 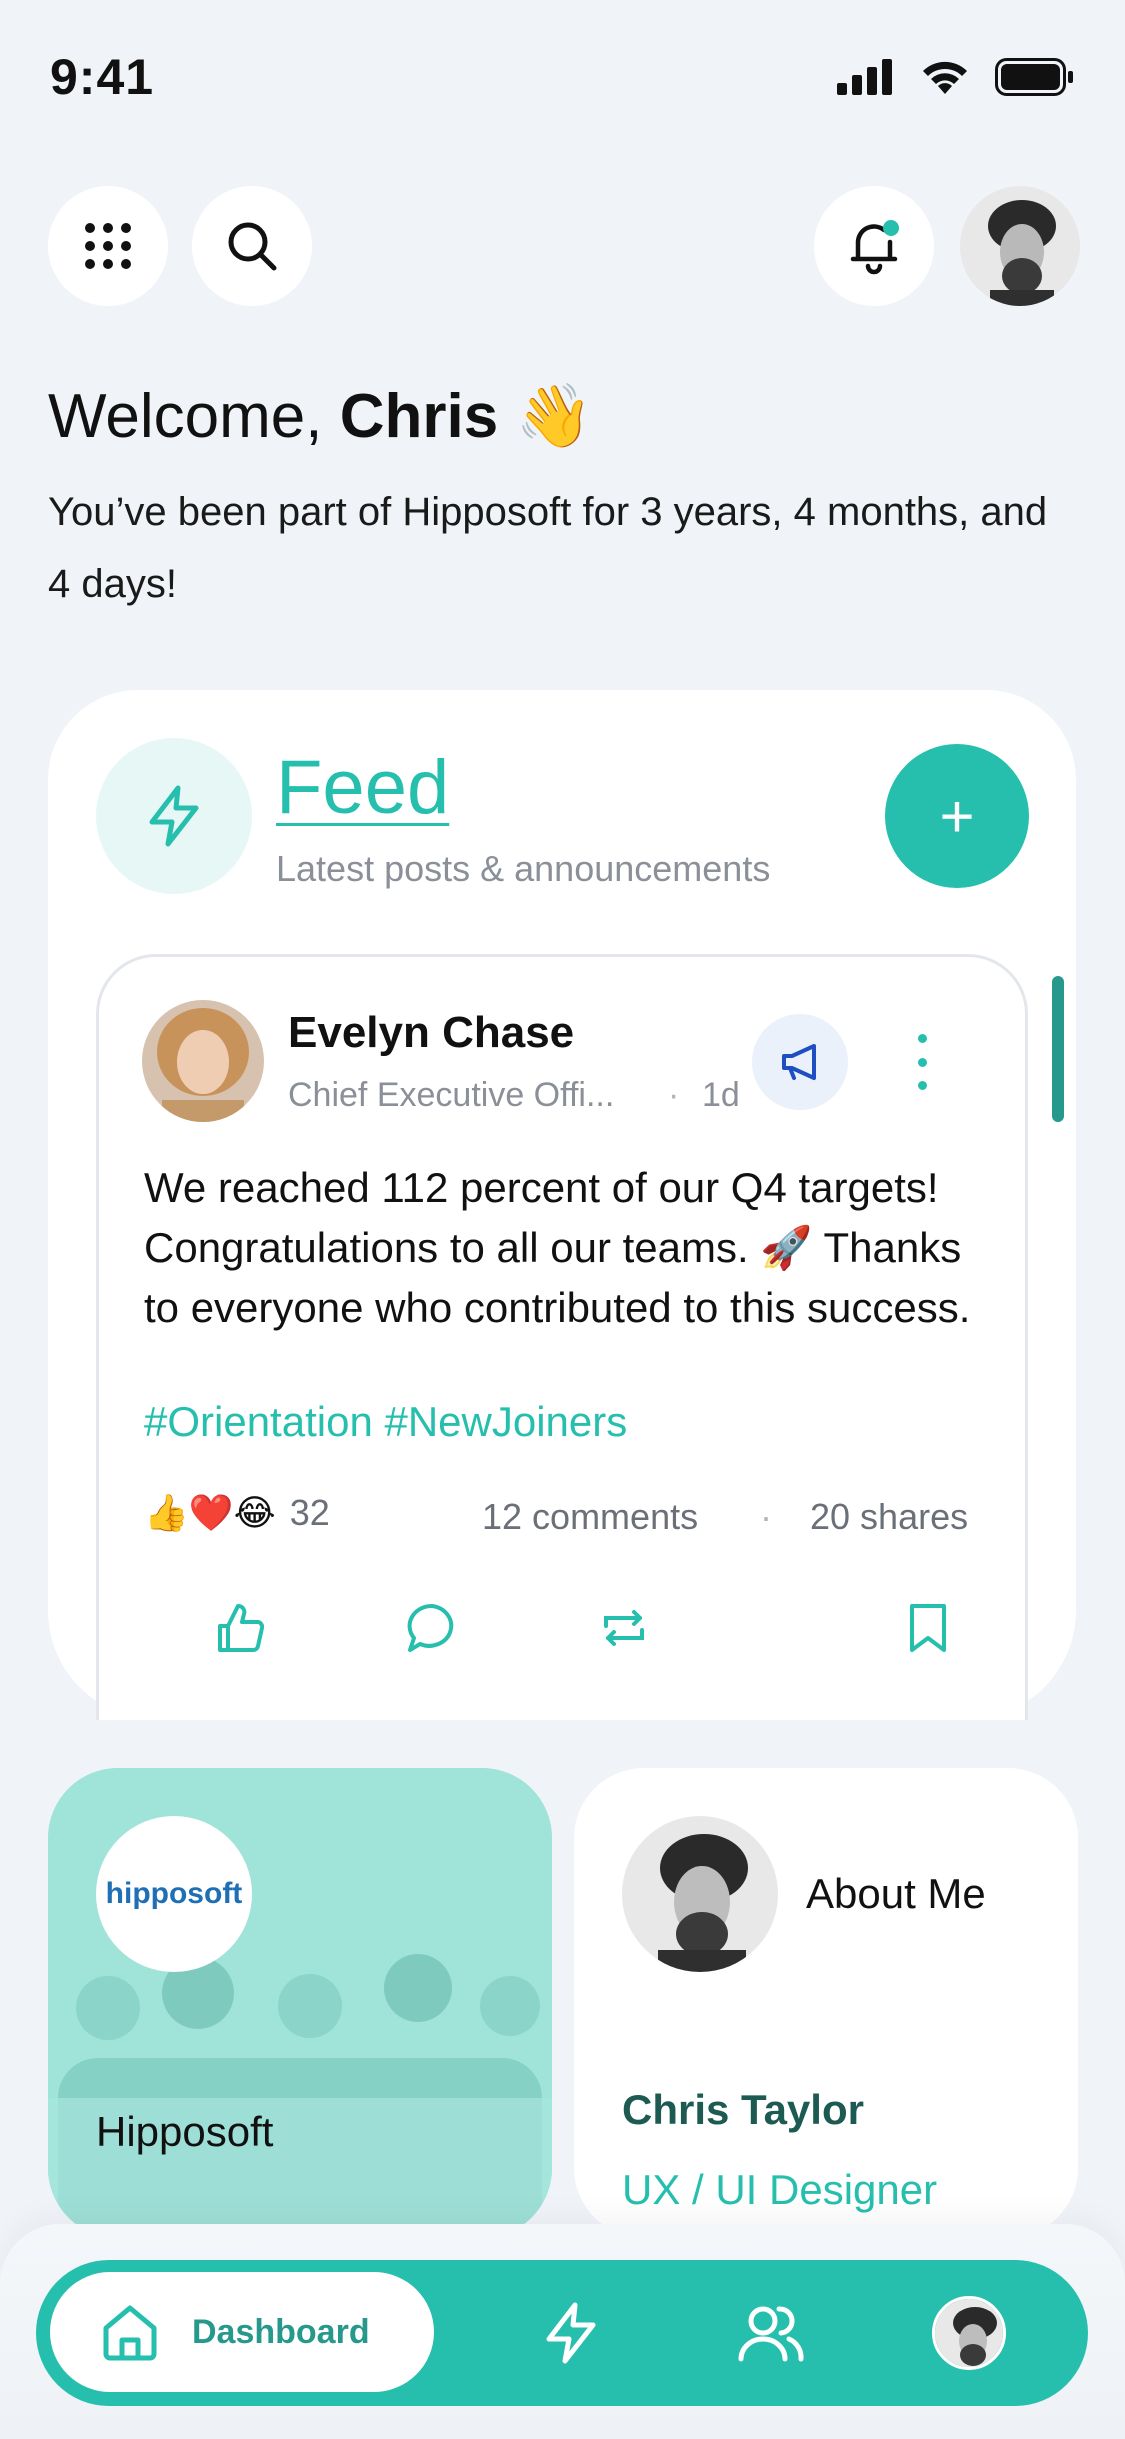 What do you see at coordinates (240, 1628) in the screenshot?
I see `like-icon` at bounding box center [240, 1628].